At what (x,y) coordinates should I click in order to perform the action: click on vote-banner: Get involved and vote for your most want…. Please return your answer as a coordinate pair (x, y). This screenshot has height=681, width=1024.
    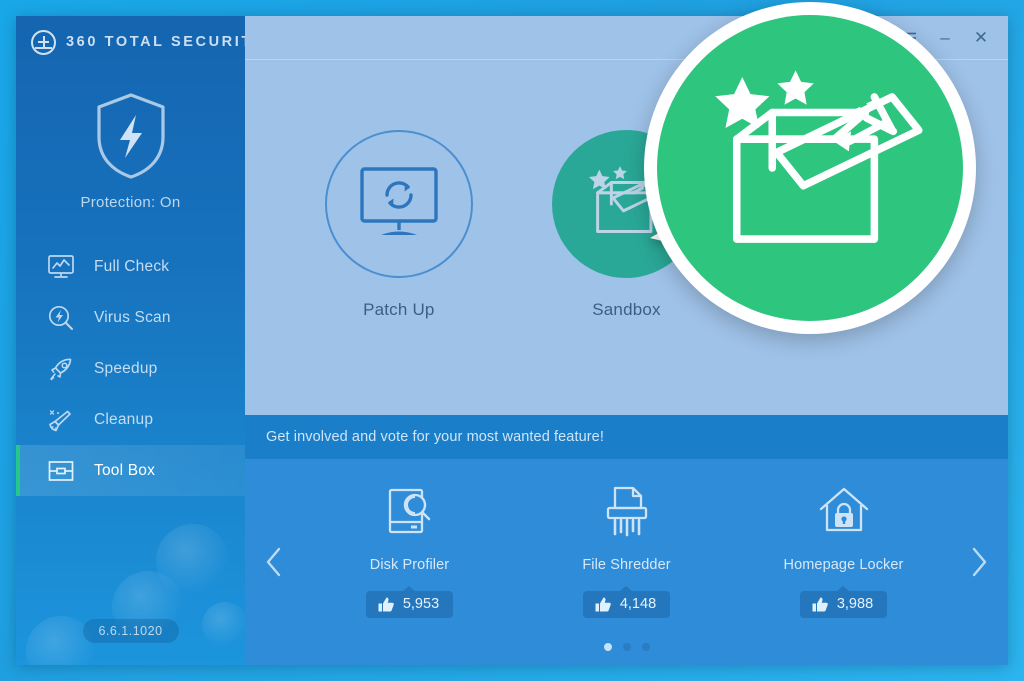
    Looking at the image, I should click on (626, 437).